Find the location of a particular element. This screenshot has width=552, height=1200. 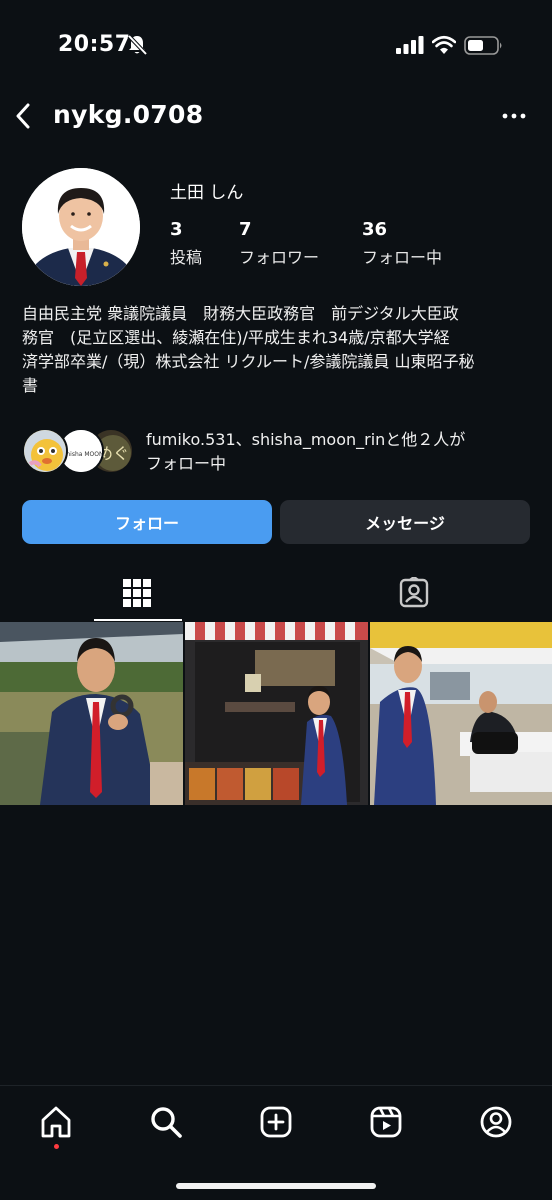

stat-followers-count: 7 is located at coordinates (245, 229).